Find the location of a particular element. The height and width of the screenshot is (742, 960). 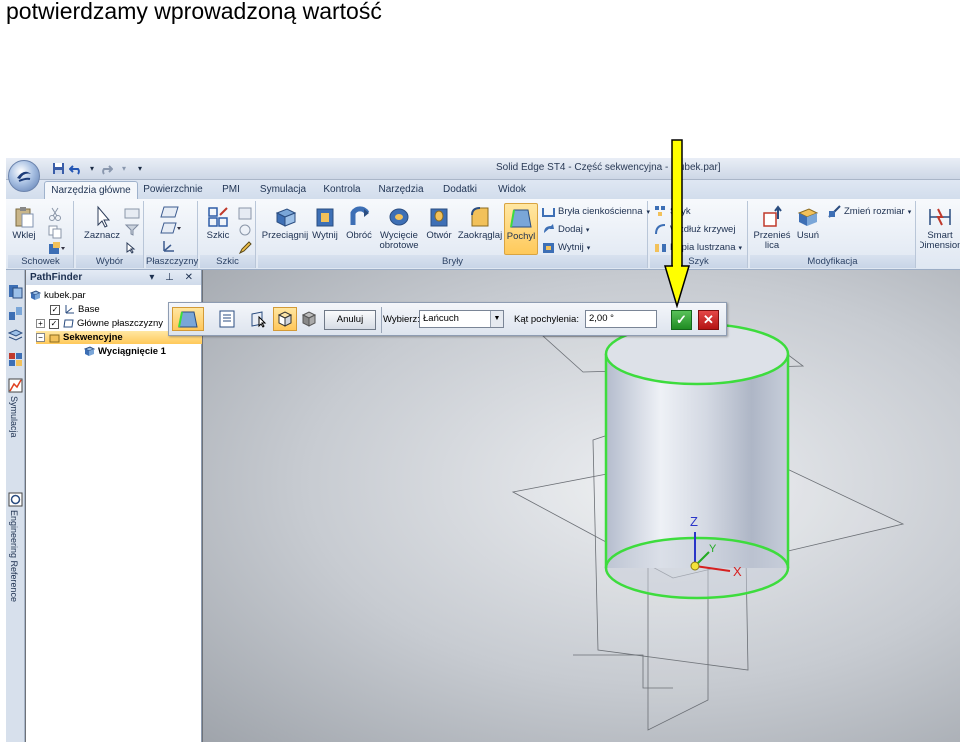

draft-angle-input: 2,00 ° is located at coordinates (621, 319).